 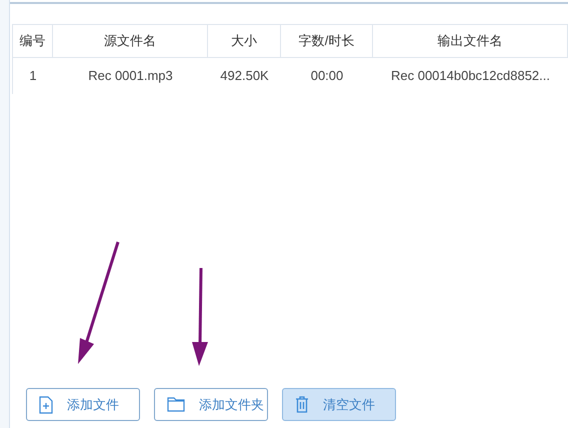 I want to click on column-header: 编号, so click(x=33, y=41).